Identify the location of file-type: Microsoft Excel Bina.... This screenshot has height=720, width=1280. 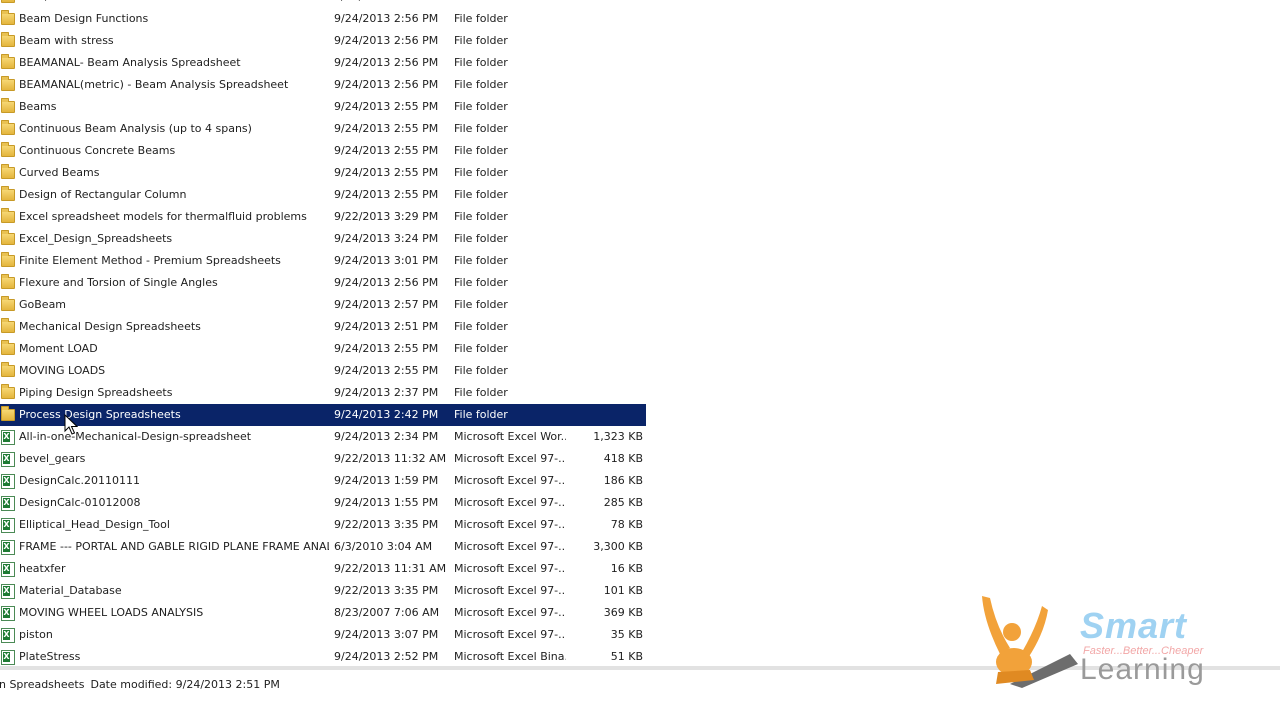
(510, 656).